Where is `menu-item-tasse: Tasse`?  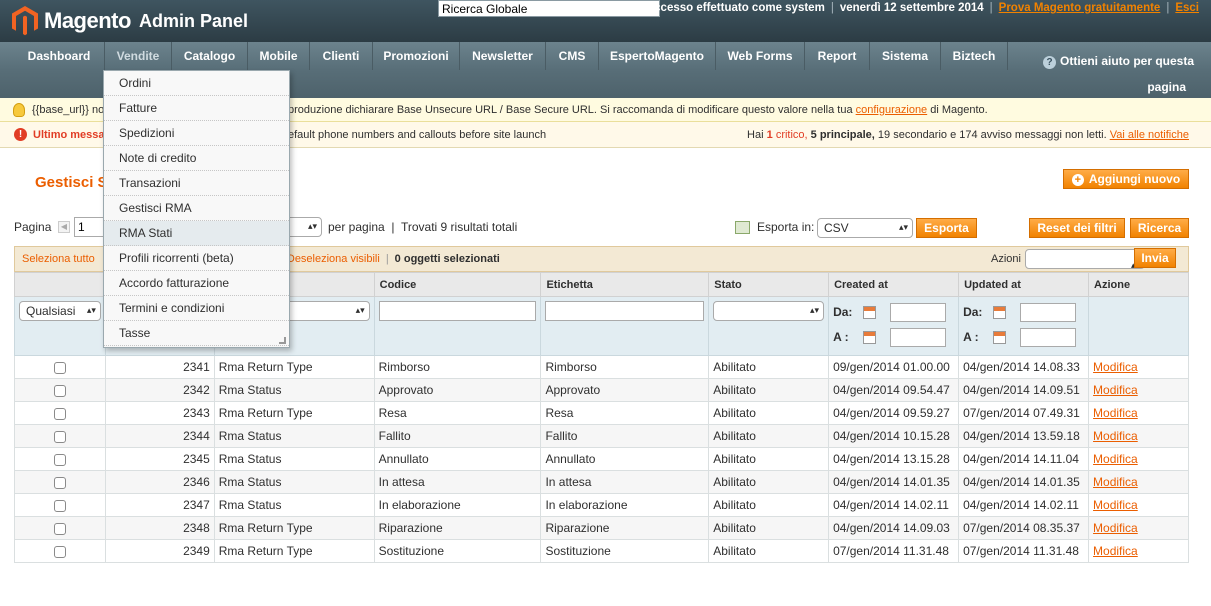 menu-item-tasse: Tasse is located at coordinates (196, 333).